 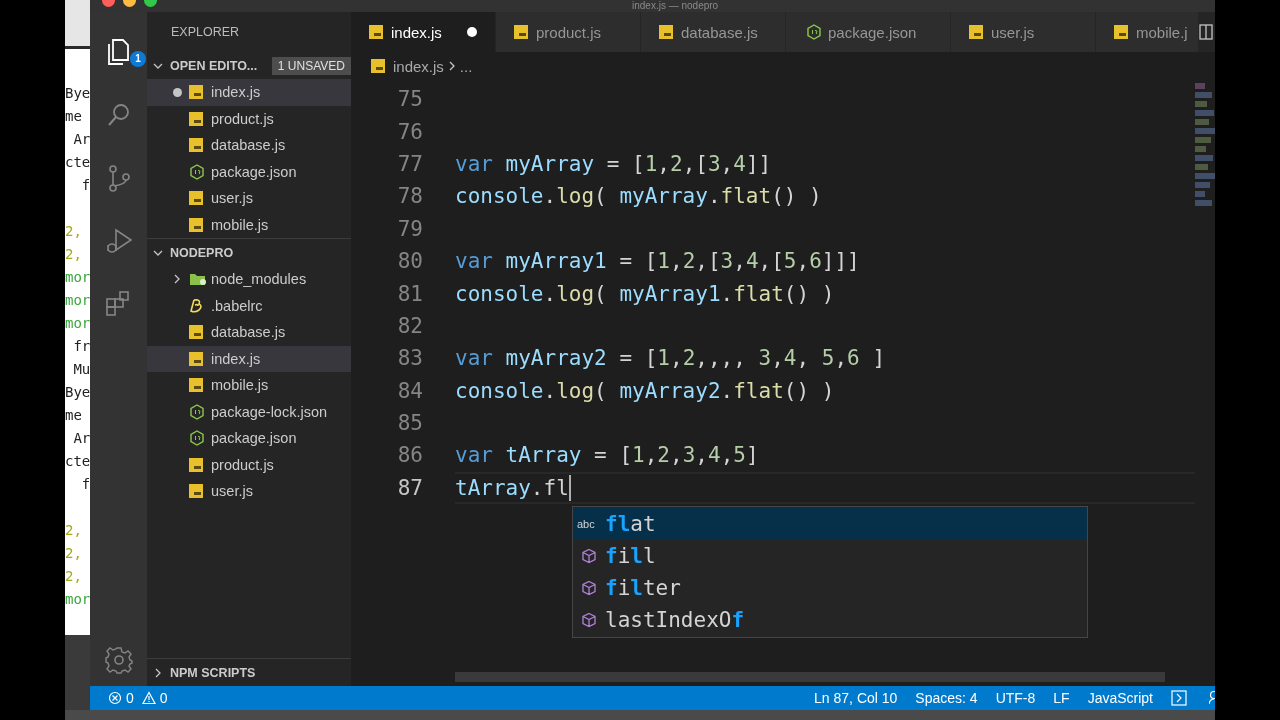 I want to click on line-number: 80, so click(x=409, y=261).